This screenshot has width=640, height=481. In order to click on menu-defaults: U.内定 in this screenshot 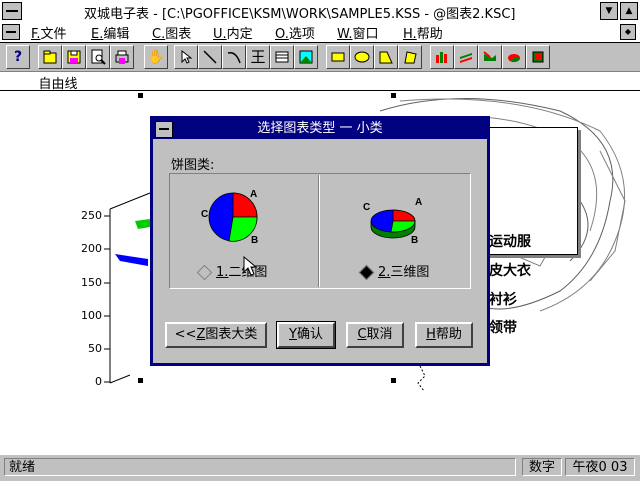, I will do `click(233, 32)`.